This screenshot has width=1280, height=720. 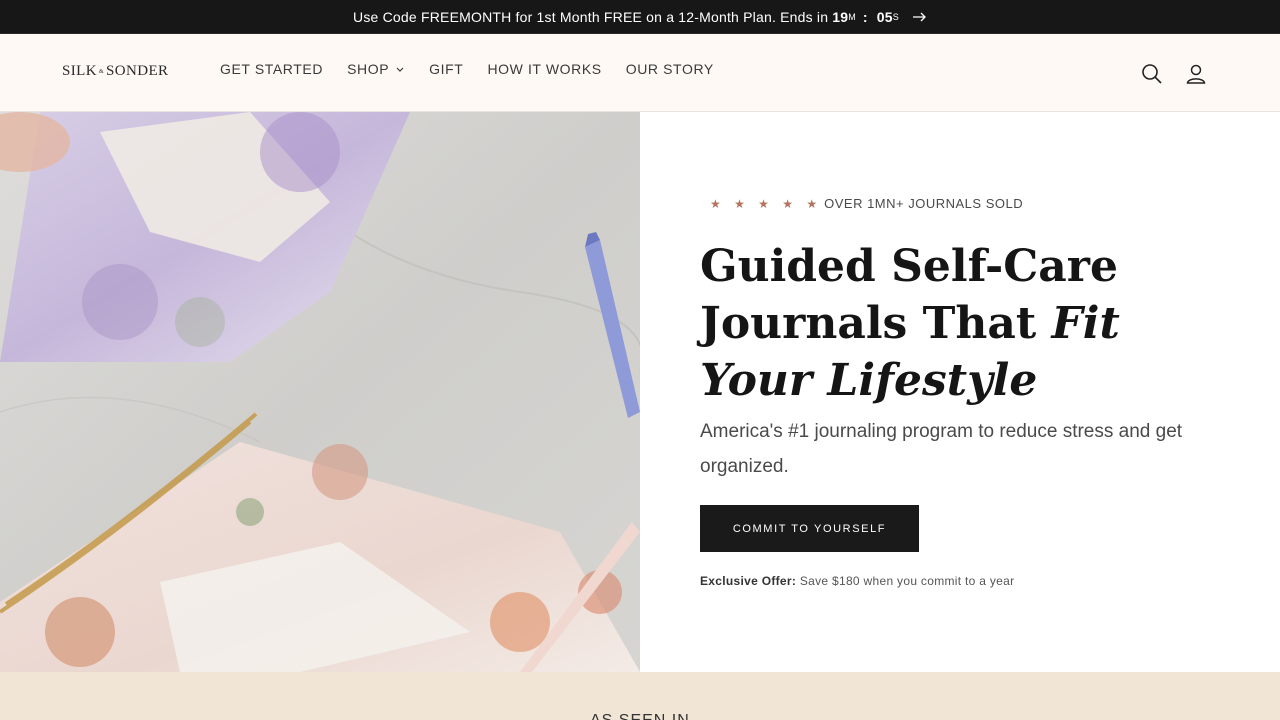 I want to click on nav-get-started: GET STARTED, so click(x=271, y=69).